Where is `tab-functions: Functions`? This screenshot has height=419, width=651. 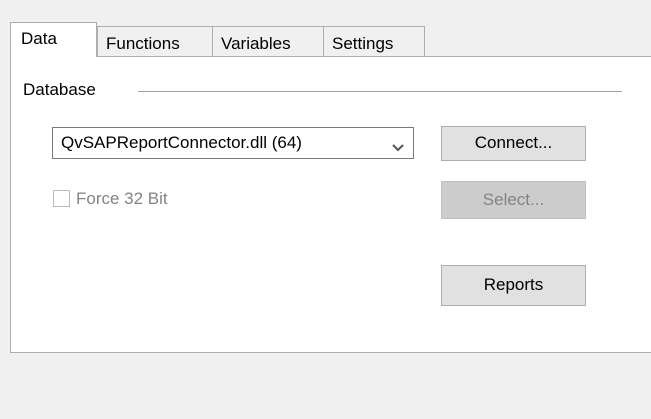
tab-functions: Functions is located at coordinates (155, 41).